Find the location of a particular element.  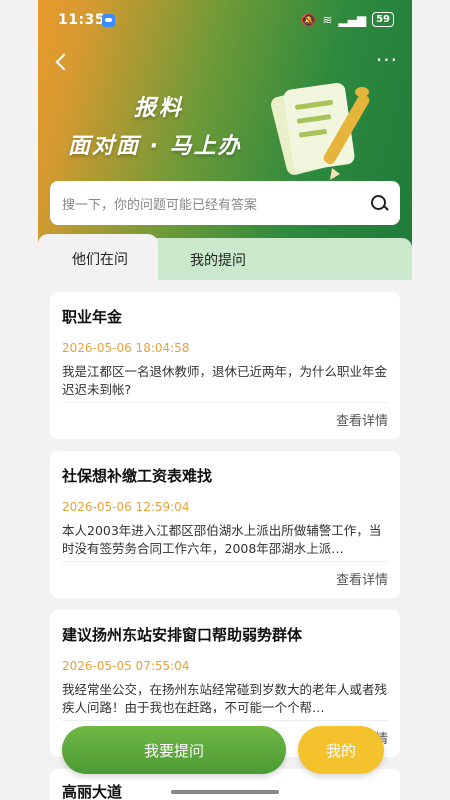

status-time: 11:35 is located at coordinates (82, 20).